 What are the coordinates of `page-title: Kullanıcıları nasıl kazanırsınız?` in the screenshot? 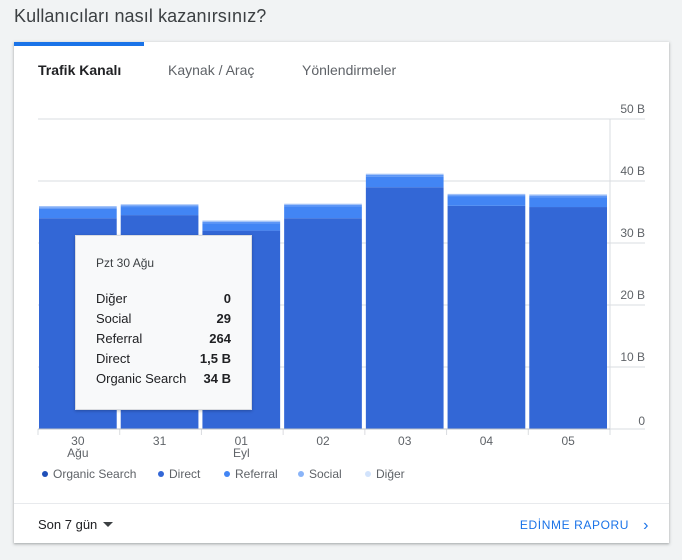 It's located at (140, 16).